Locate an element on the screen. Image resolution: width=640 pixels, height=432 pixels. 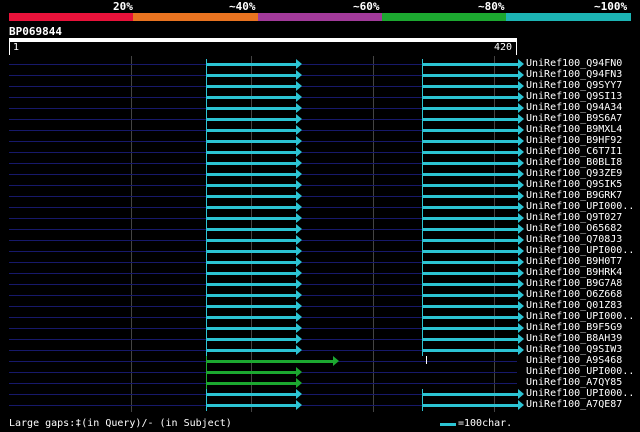
hit-row: UniRef100_A7QE87 is located at coordinates (320, 405).